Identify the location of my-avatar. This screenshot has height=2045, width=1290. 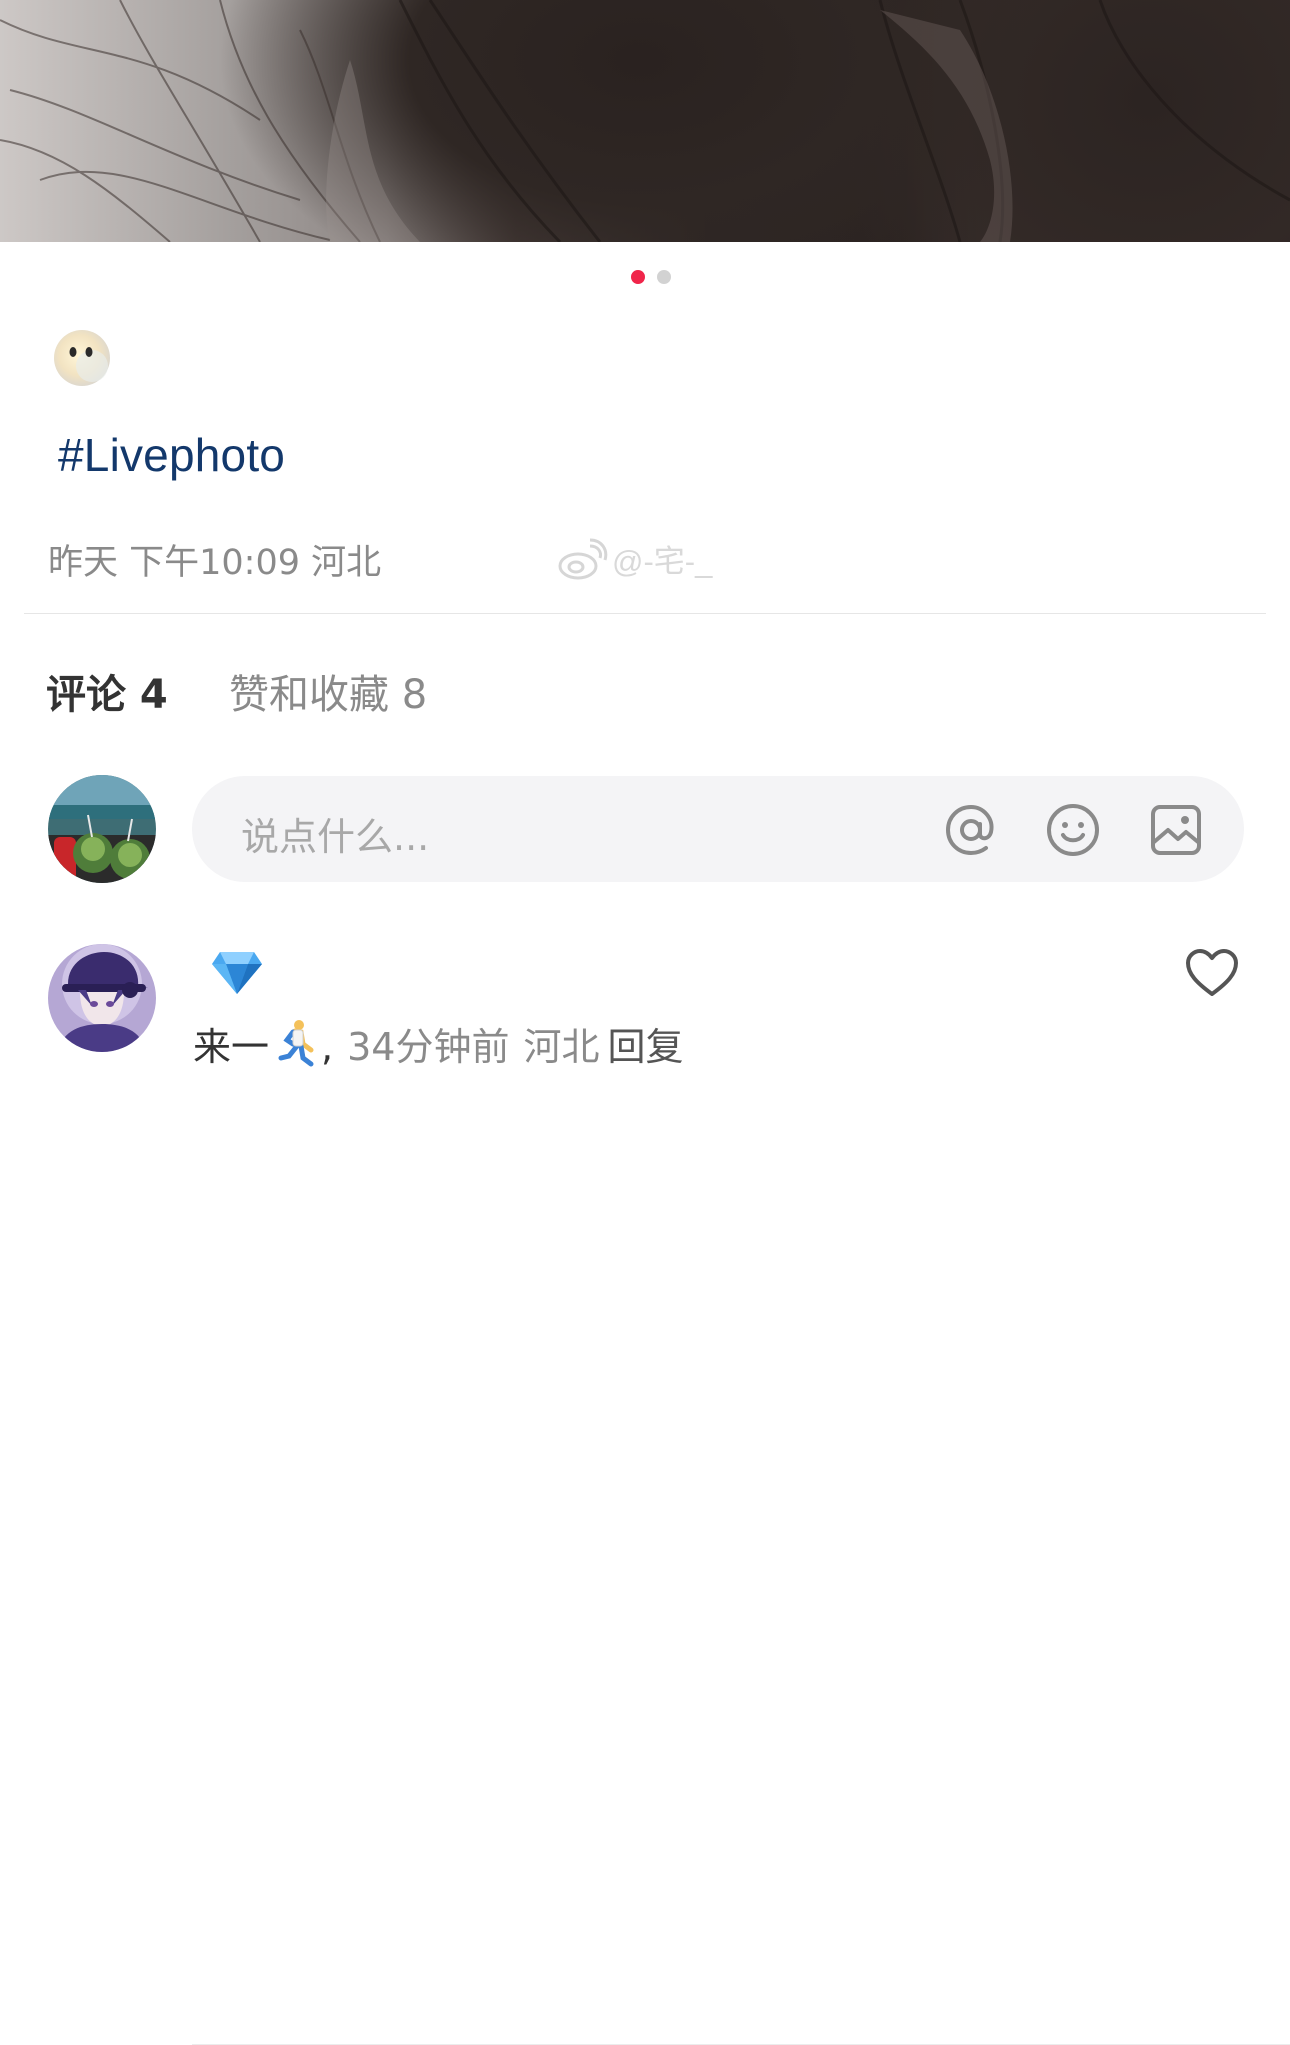
(102, 829).